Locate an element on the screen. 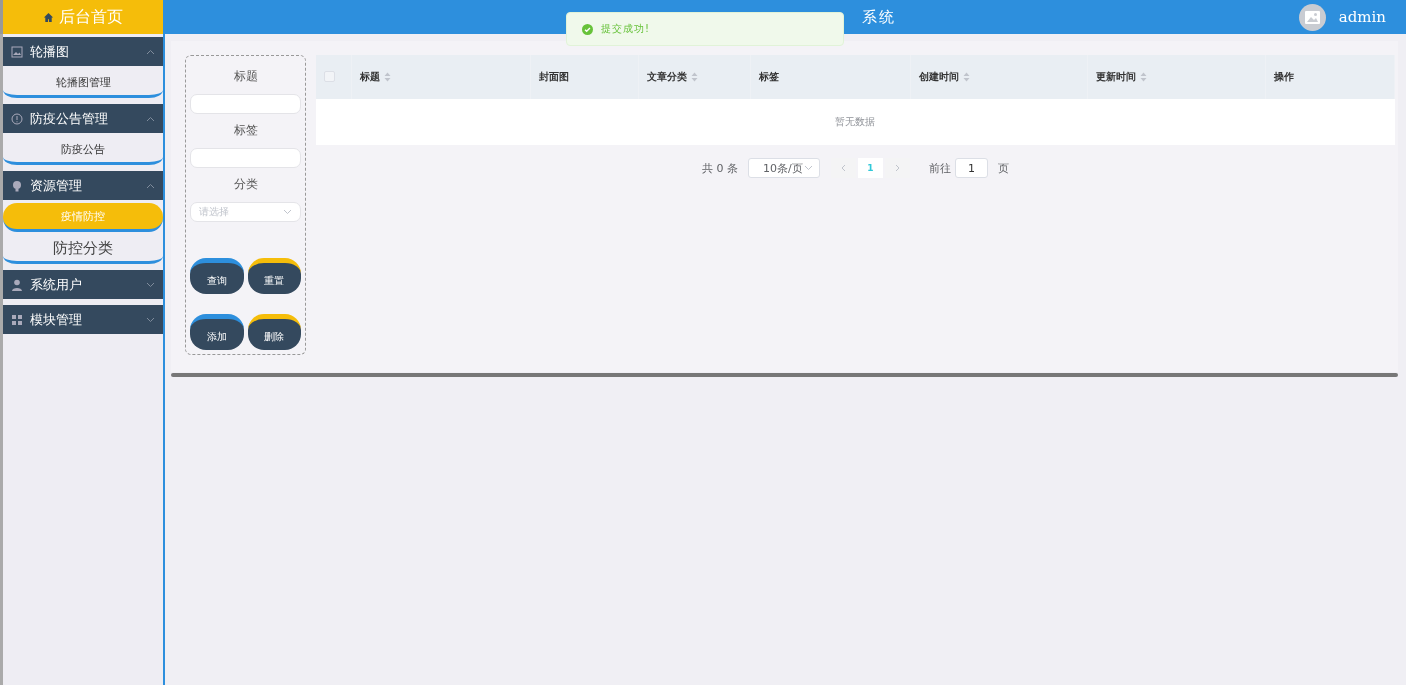 Image resolution: width=1406 pixels, height=685 pixels. column-header: 文章分类 is located at coordinates (673, 77).